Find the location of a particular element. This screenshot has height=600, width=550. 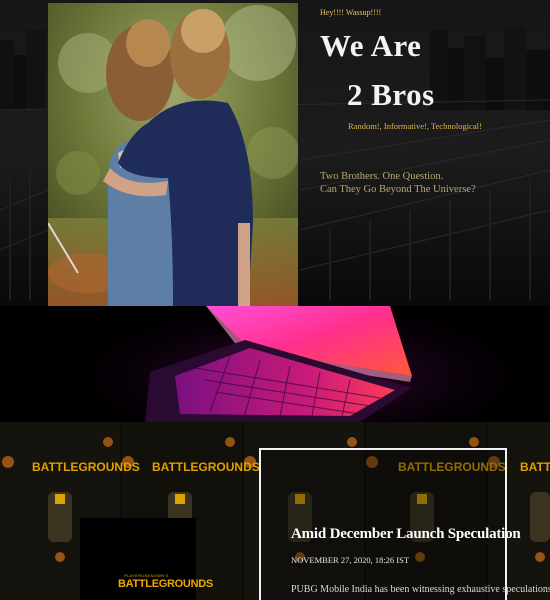

hero-description-line-1: Two Brothers. One Question. is located at coordinates (382, 176).